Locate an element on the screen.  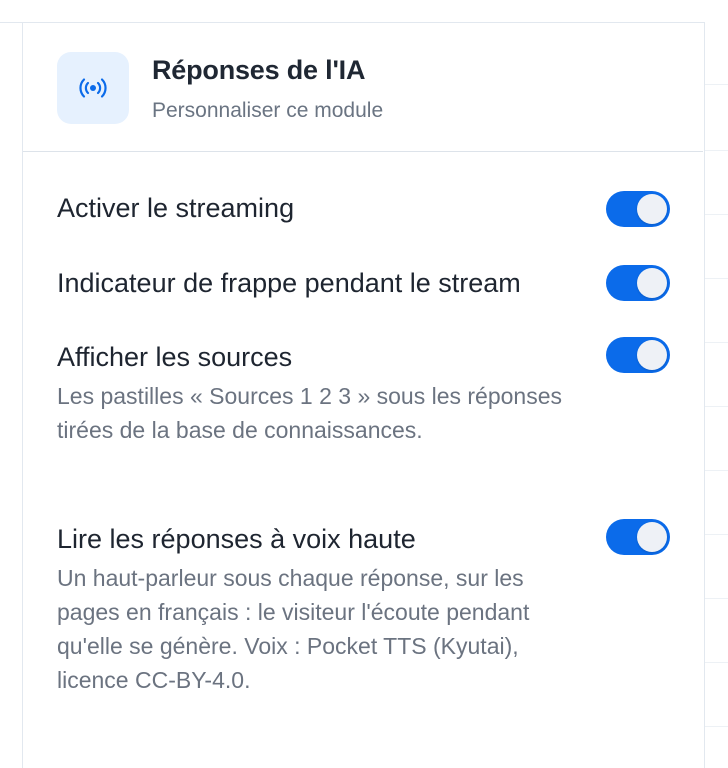
read-aloud-toggle is located at coordinates (638, 537).